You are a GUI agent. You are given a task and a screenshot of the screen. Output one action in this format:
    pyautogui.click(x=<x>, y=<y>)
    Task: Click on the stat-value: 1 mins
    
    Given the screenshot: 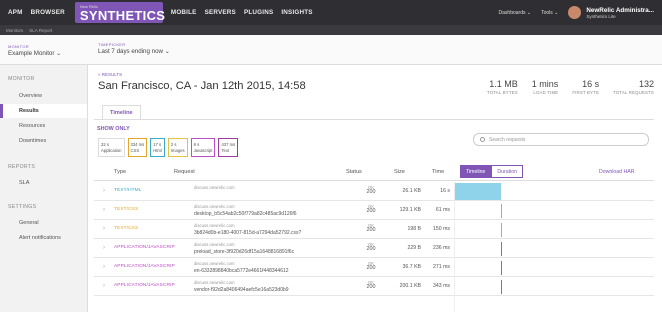 What is the action you would take?
    pyautogui.click(x=545, y=84)
    